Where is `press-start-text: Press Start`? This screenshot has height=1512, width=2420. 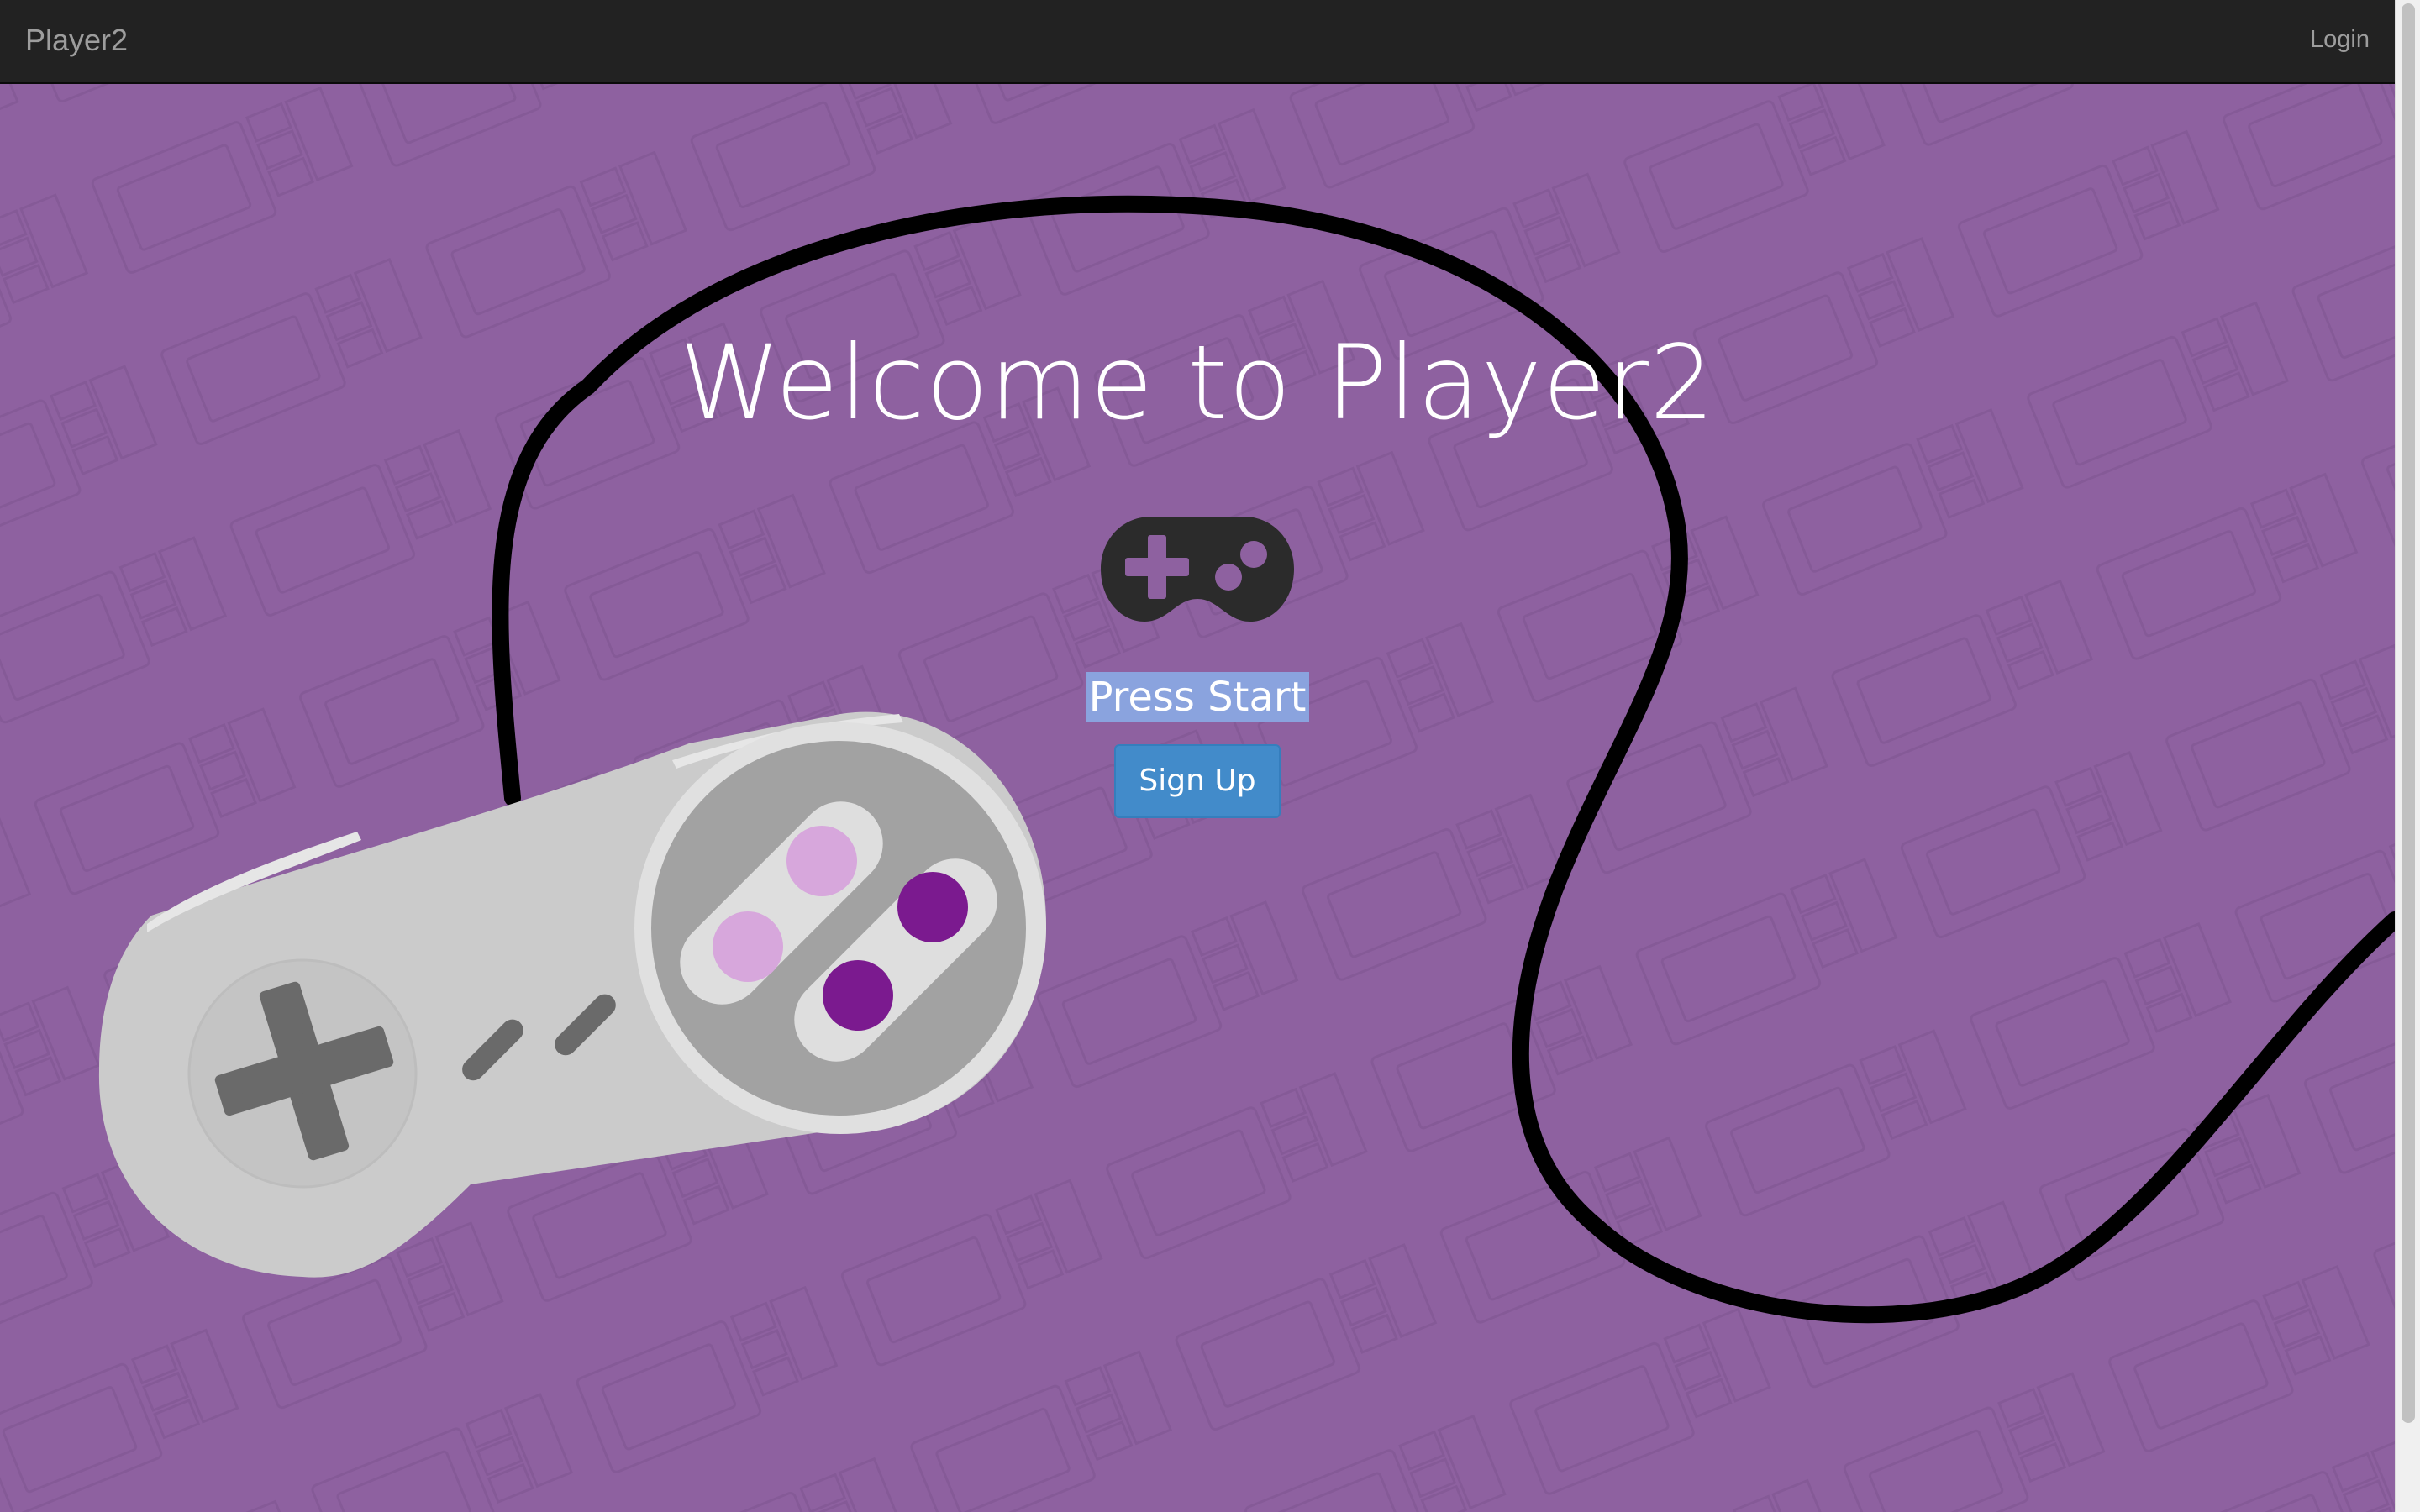
press-start-text: Press Start is located at coordinates (1197, 697).